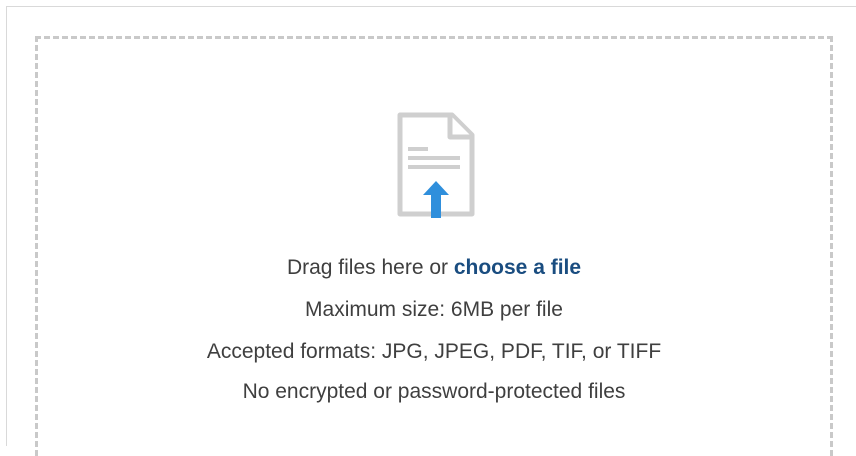  What do you see at coordinates (436, 165) in the screenshot?
I see `document-upload-icon` at bounding box center [436, 165].